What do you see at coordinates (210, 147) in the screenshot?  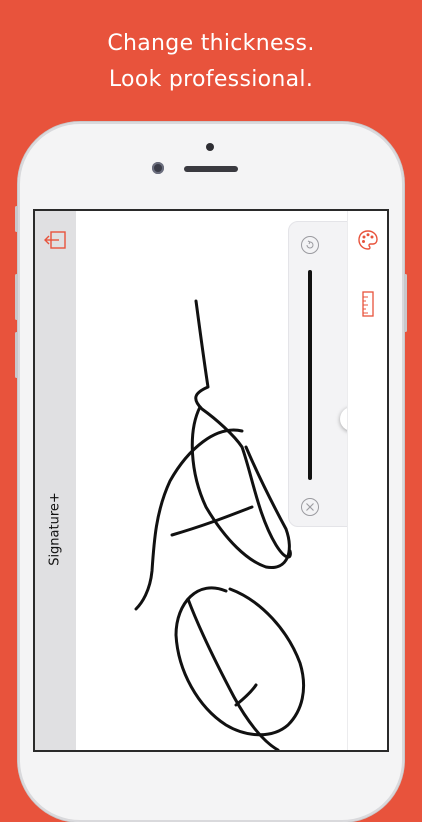 I see `proximity-sensor` at bounding box center [210, 147].